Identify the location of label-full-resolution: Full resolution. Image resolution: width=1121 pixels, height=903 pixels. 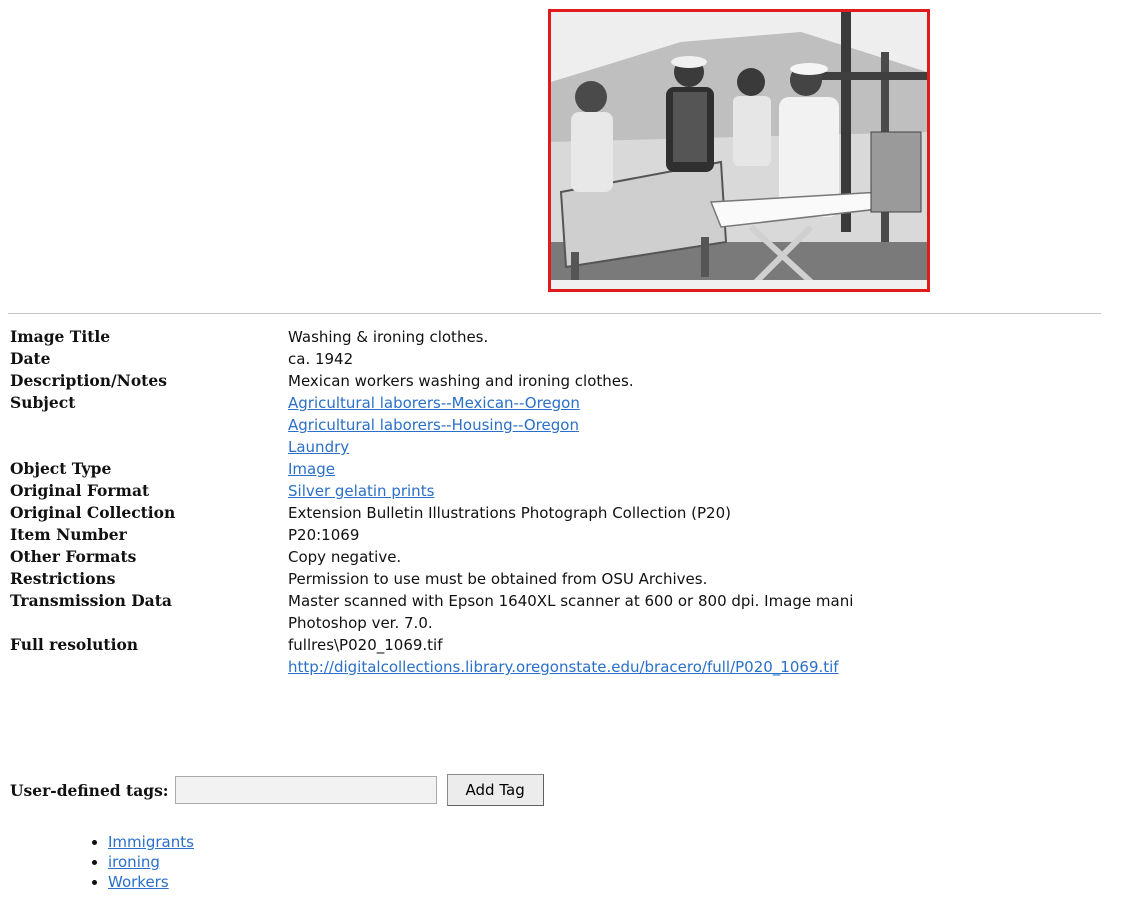
(74, 644).